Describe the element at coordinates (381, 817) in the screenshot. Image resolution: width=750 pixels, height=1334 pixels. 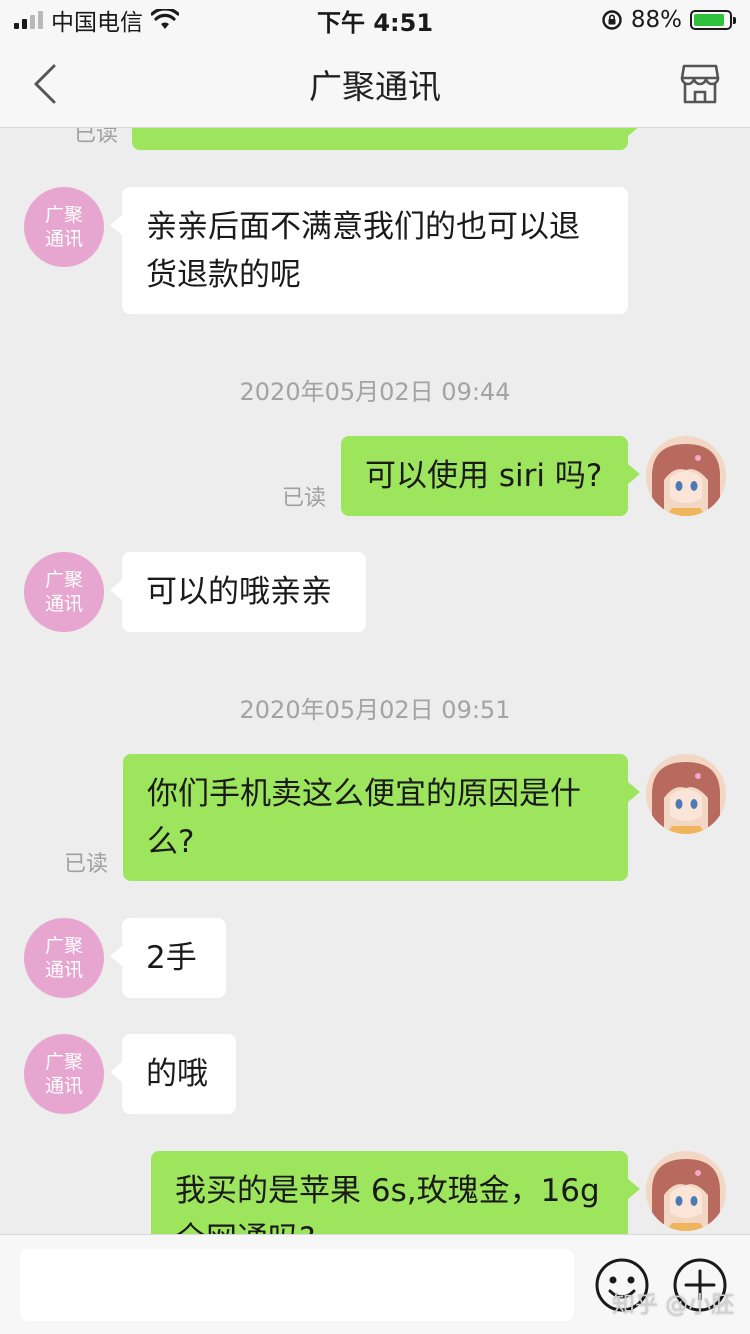
I see `message-bubble-outgoing: 你们手机卖这么便宜的原因是什么?` at that location.